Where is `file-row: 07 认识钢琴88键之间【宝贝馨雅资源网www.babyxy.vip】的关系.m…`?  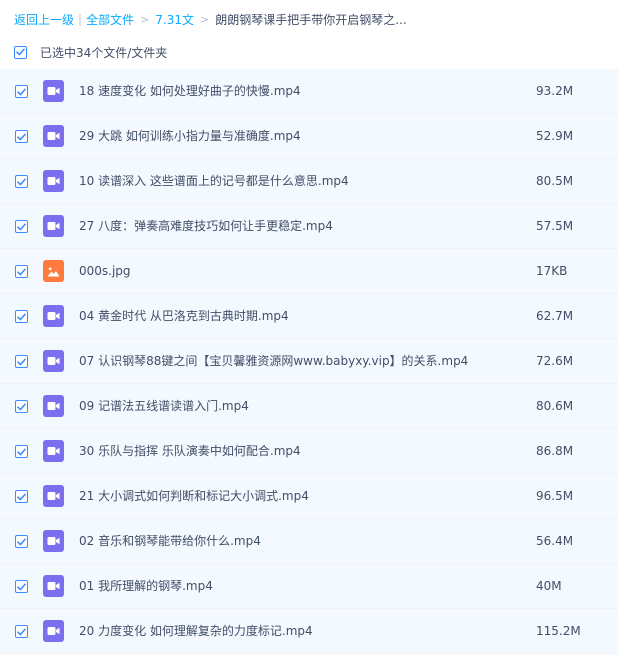 file-row: 07 认识钢琴88键之间【宝贝馨雅资源网www.babyxy.vip】的关系.m… is located at coordinates (309, 361).